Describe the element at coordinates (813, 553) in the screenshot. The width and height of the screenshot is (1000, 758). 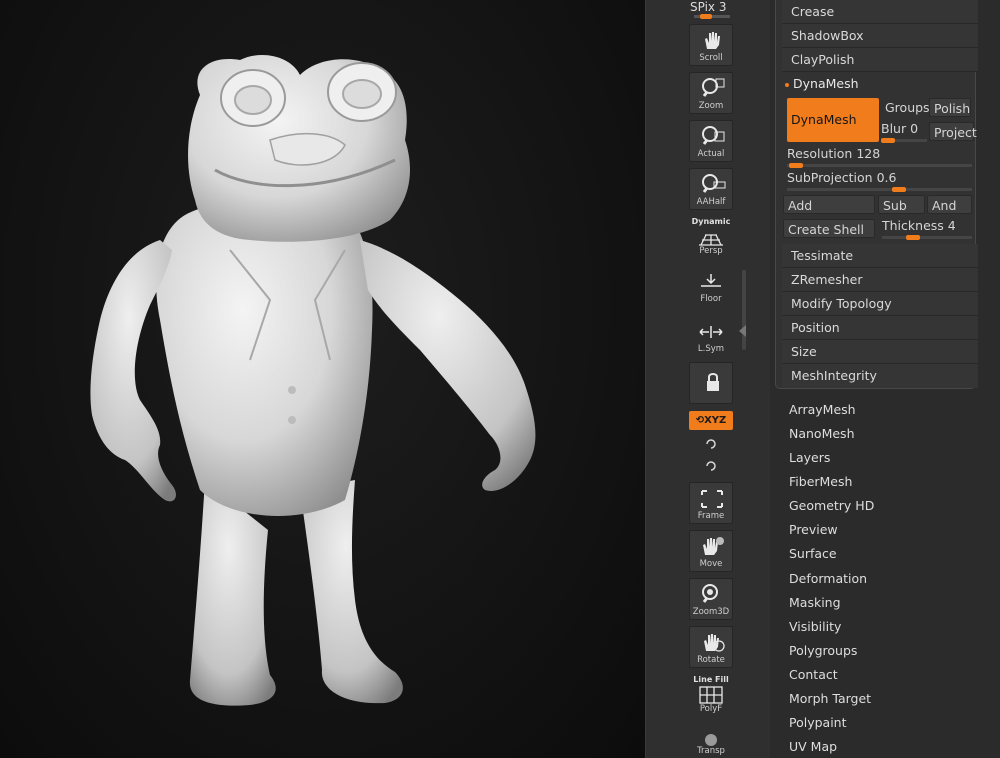
I see `menu-surface: Surface` at that location.